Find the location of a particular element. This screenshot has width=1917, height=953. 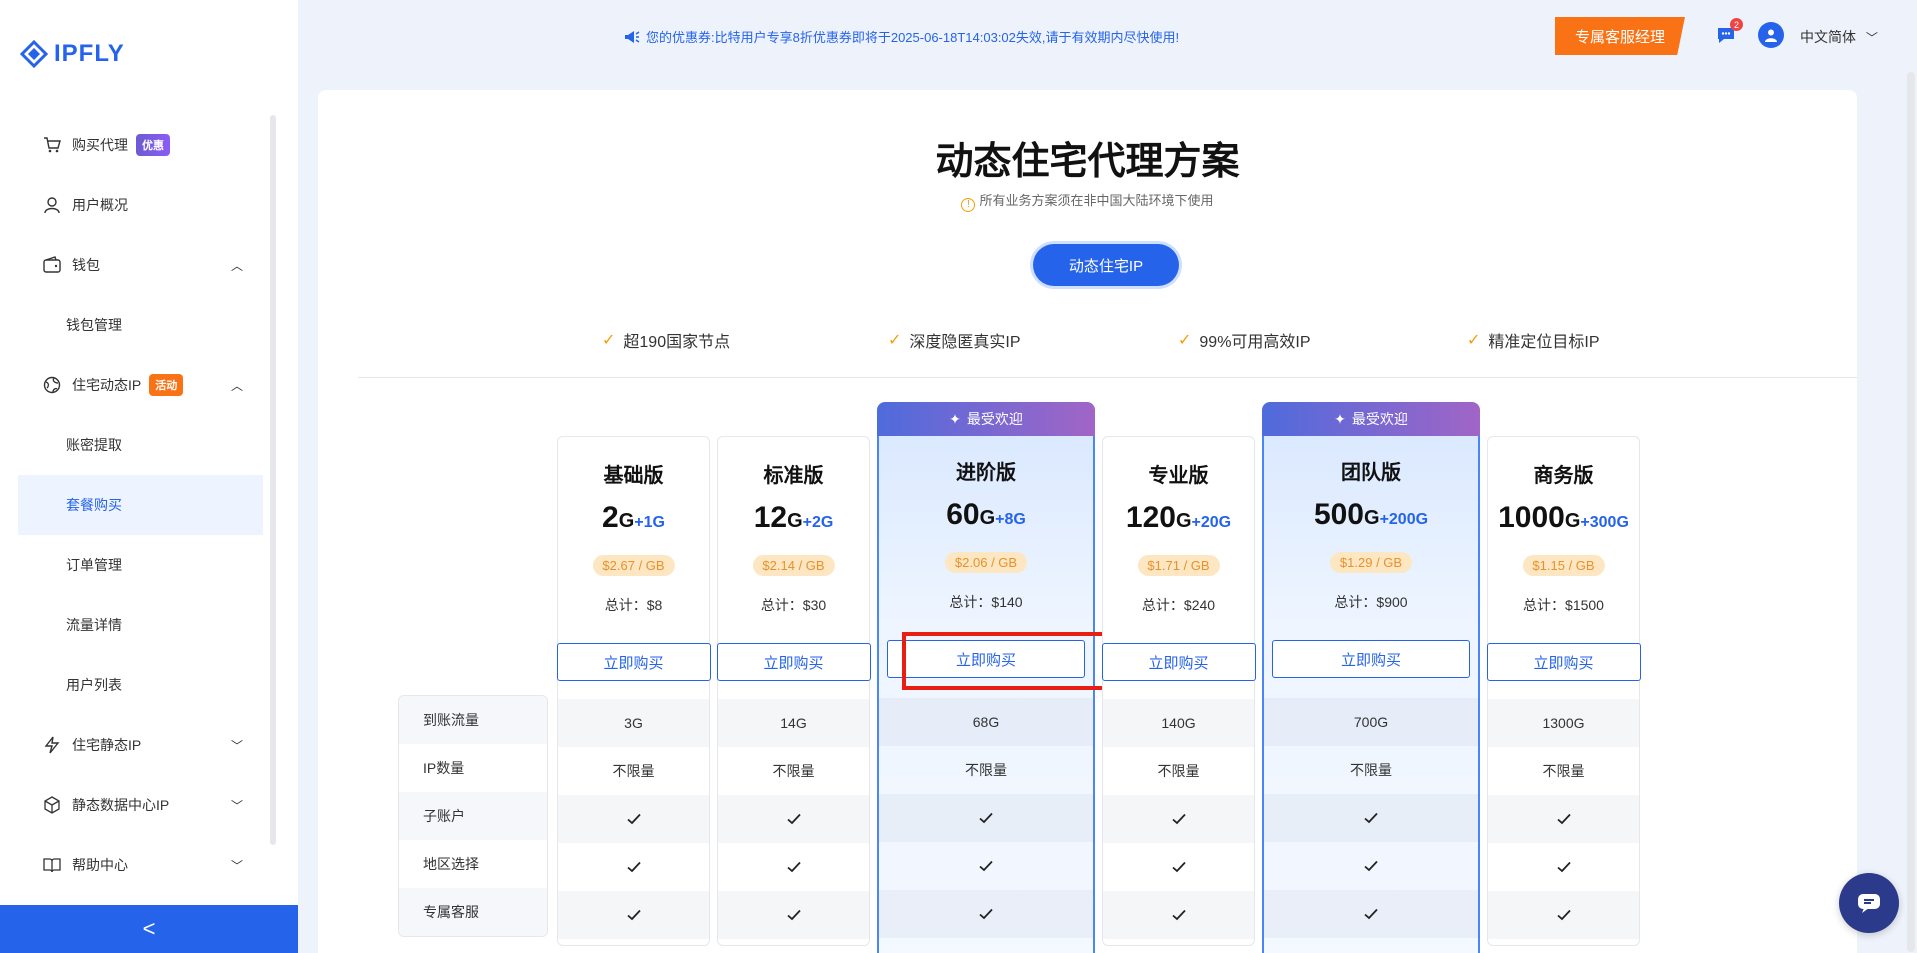

most-popular-label: 最受欢迎 is located at coordinates (994, 419).